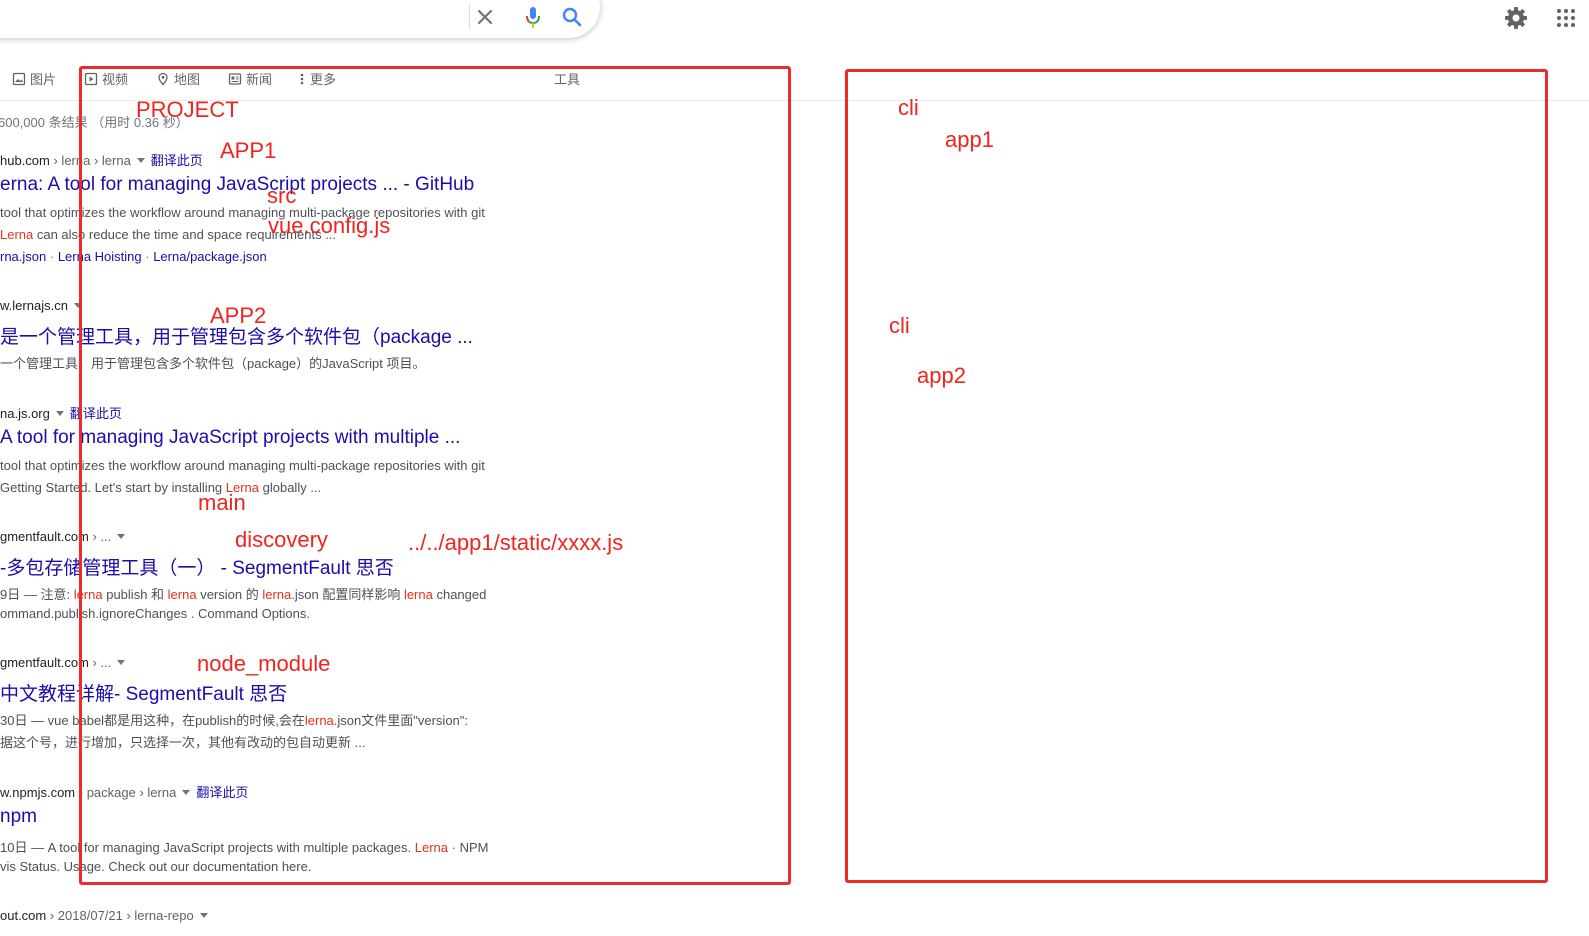 The width and height of the screenshot is (1589, 936). Describe the element at coordinates (281, 539) in the screenshot. I see `annotation-discovery: discovery` at that location.